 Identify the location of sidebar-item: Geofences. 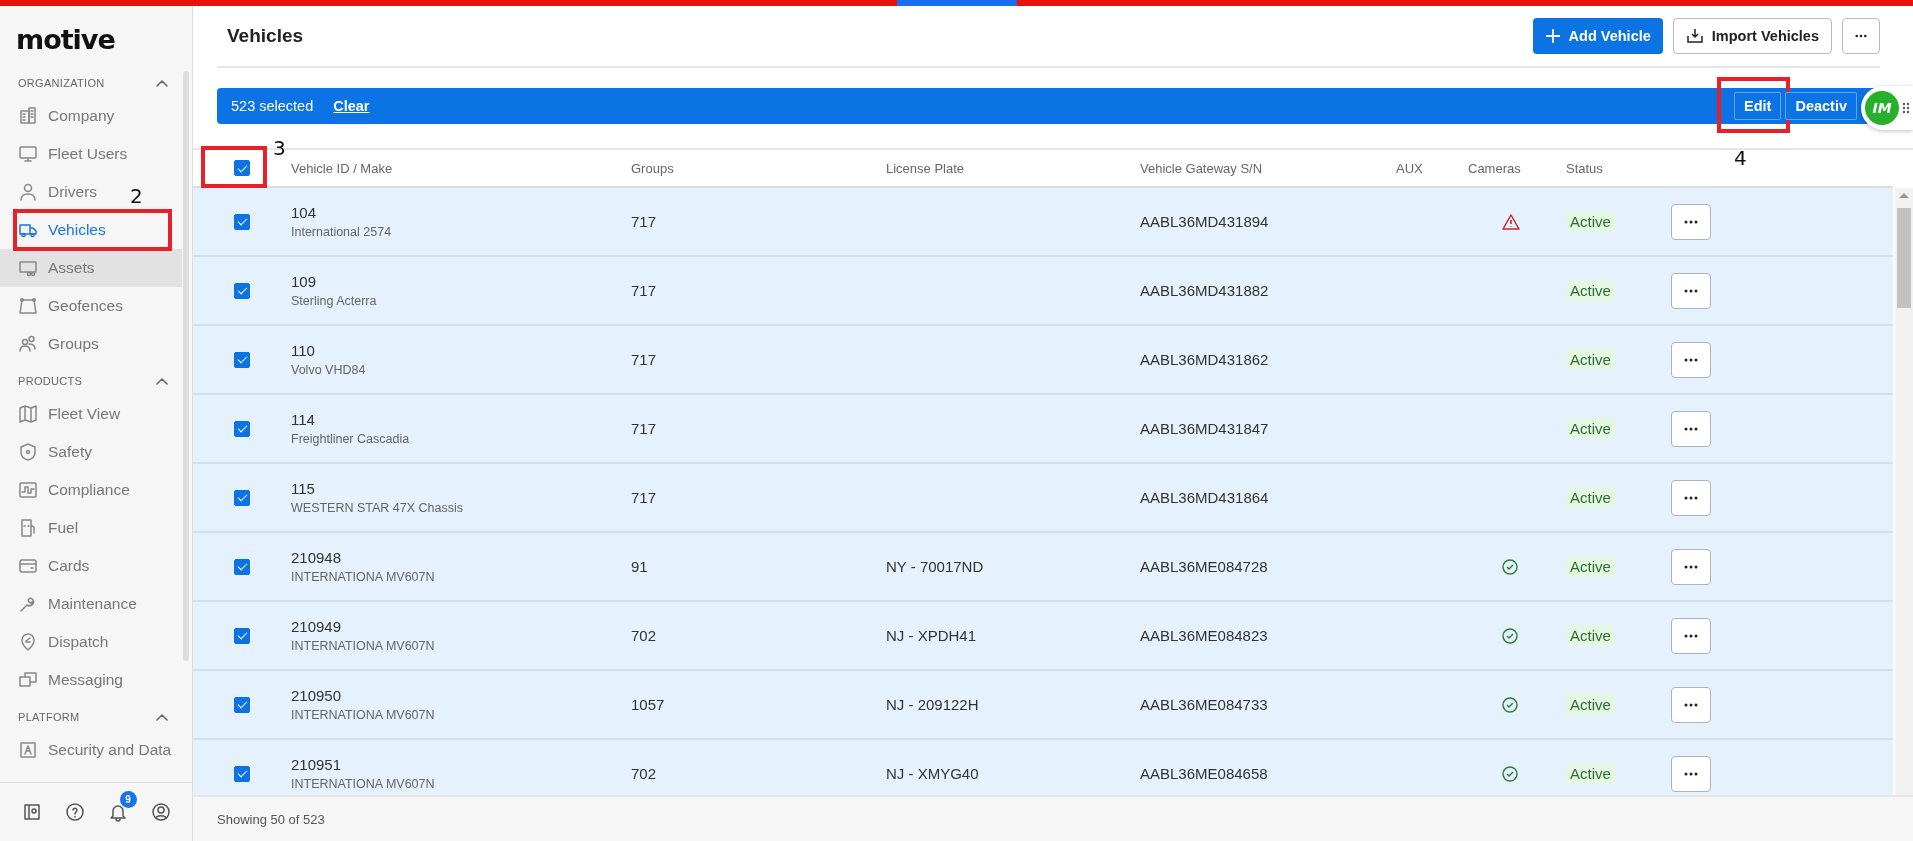
(66, 306).